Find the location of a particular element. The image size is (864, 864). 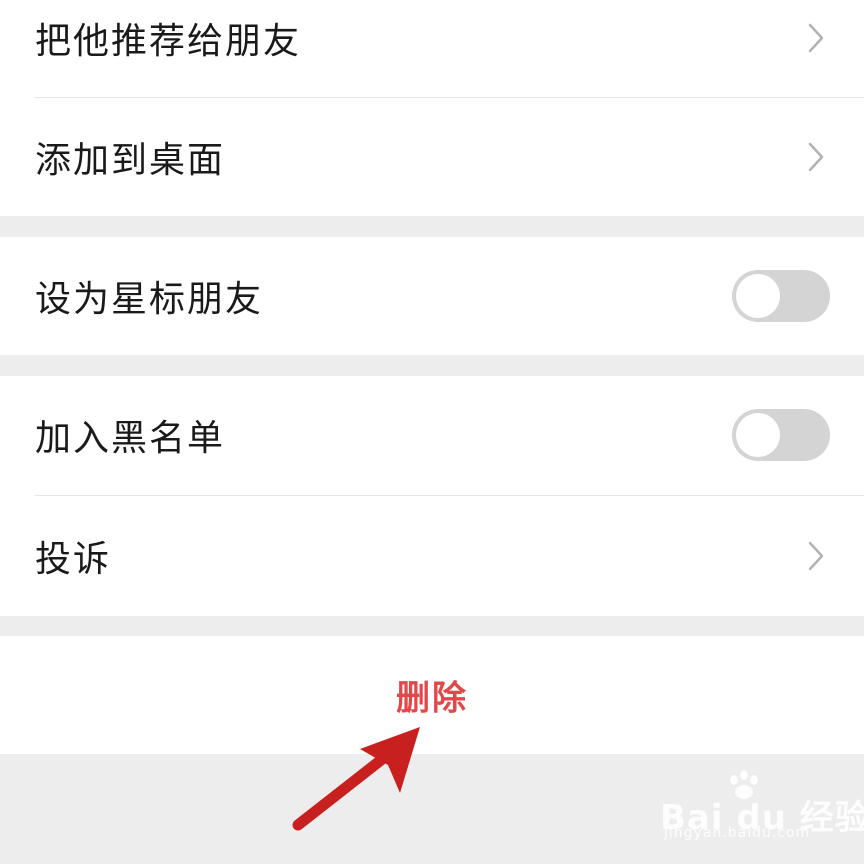

complain-row: 投诉 is located at coordinates (432, 556).